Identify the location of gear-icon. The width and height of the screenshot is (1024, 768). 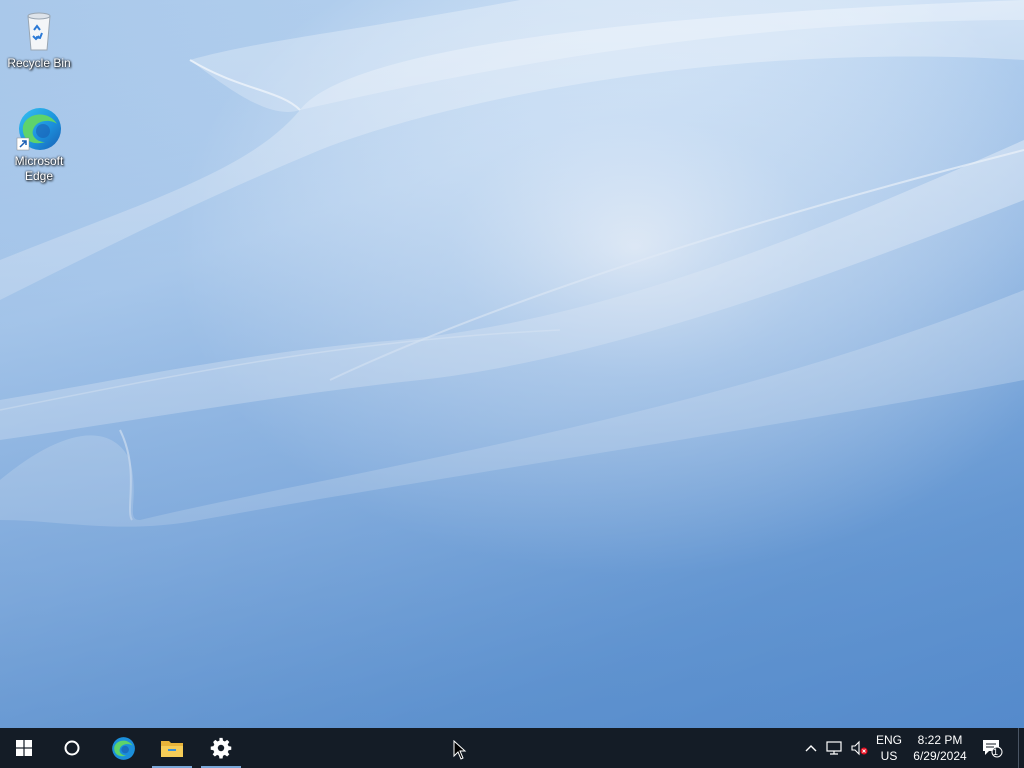
(221, 748).